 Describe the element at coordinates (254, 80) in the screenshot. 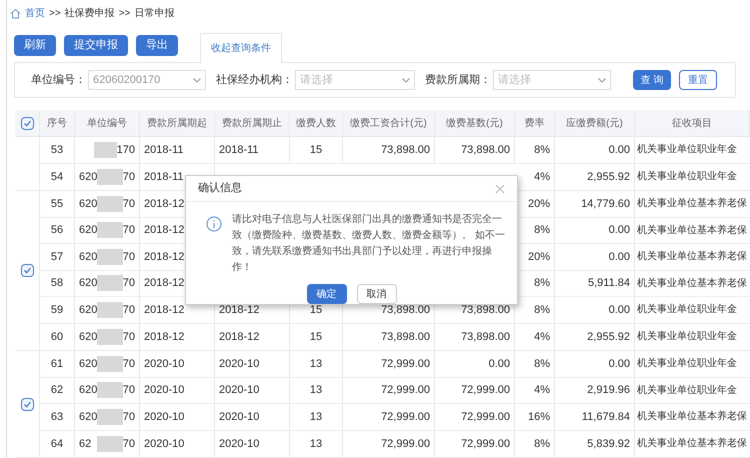

I see `filter-label: 社保经办机构：` at that location.